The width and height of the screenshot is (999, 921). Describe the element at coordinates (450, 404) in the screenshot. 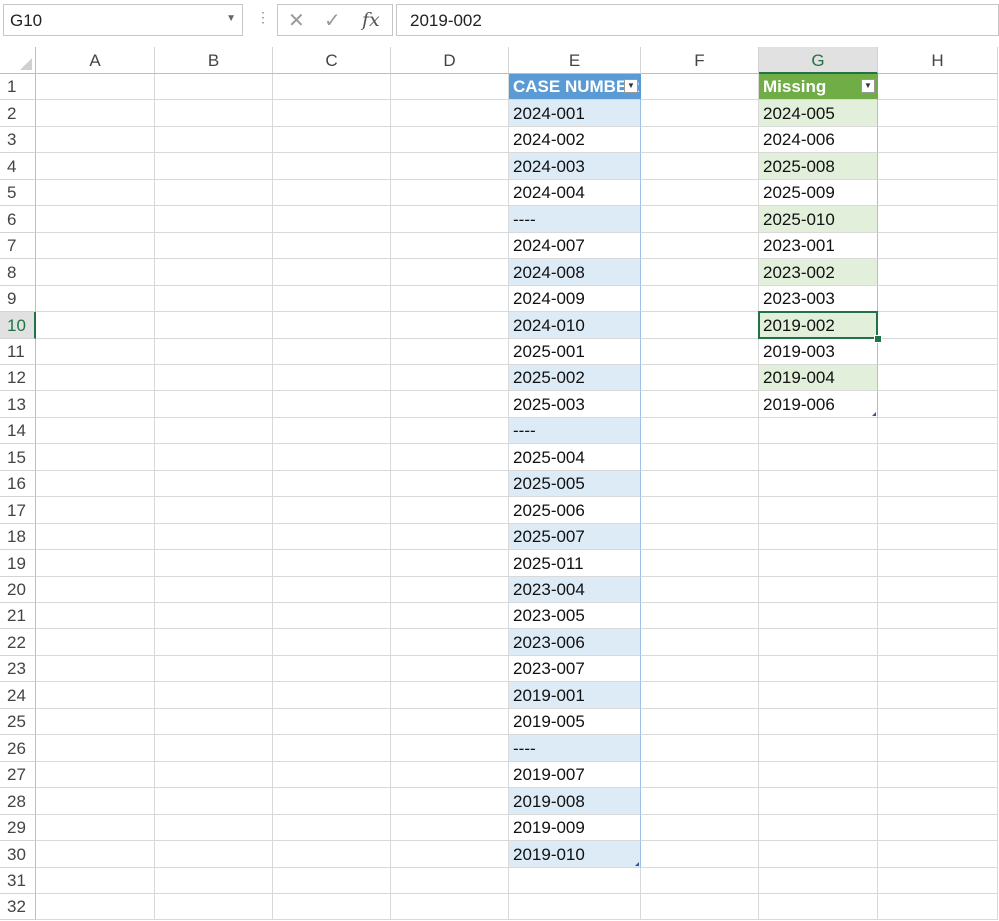

I see `cell-d13` at that location.